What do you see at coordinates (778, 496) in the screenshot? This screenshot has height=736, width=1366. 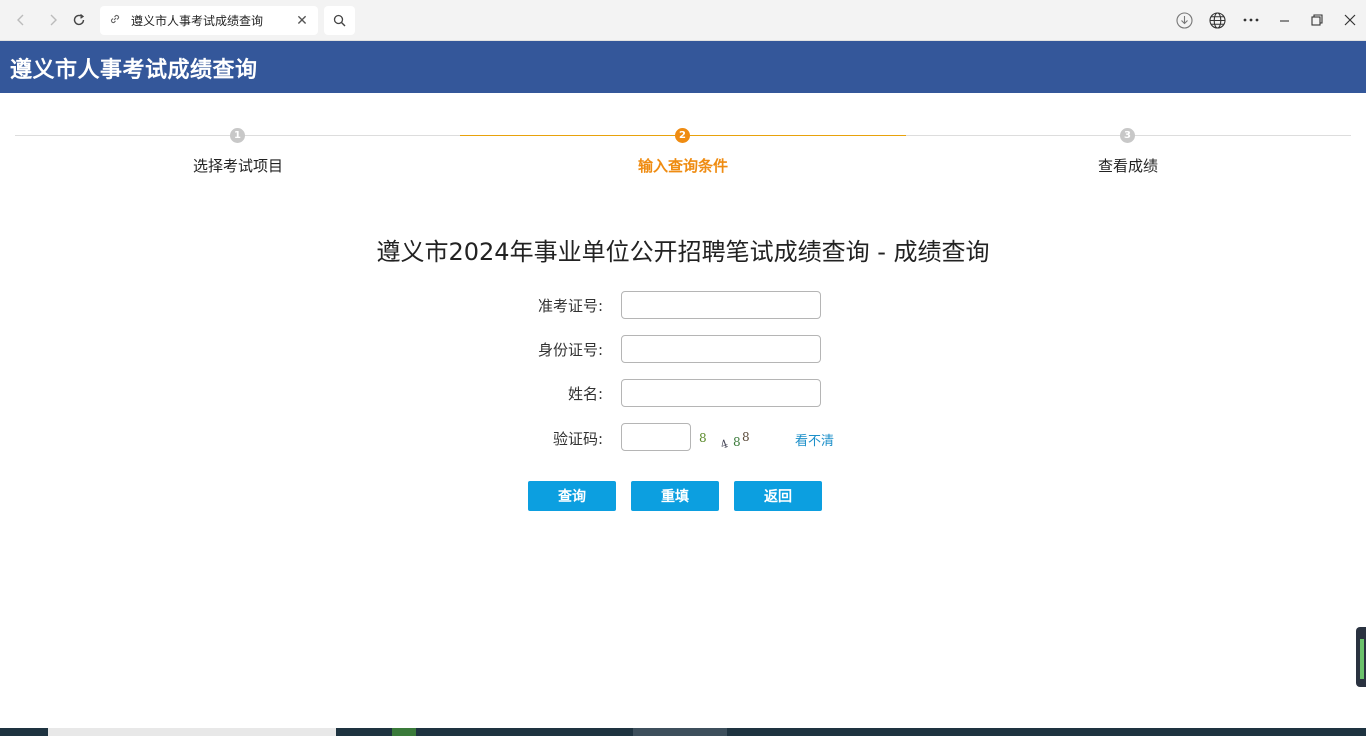 I see `back-button: 返回` at bounding box center [778, 496].